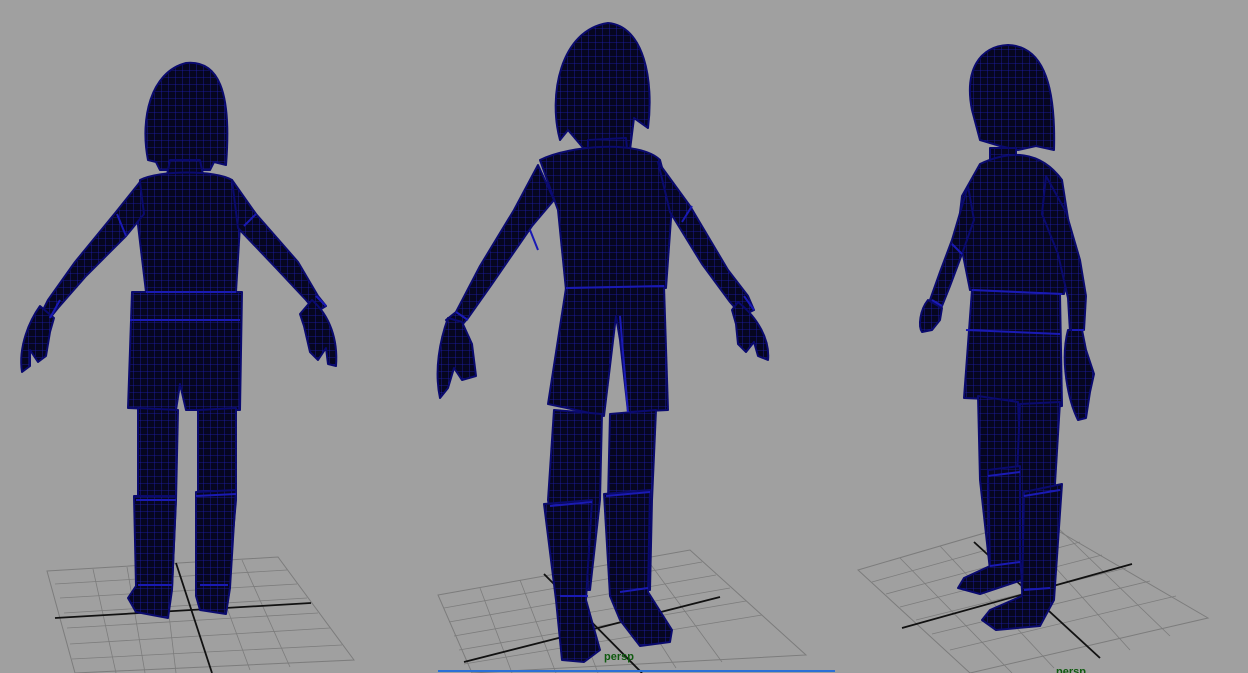 The image size is (1248, 673). I want to click on character-mesh-side, so click(1007, 337).